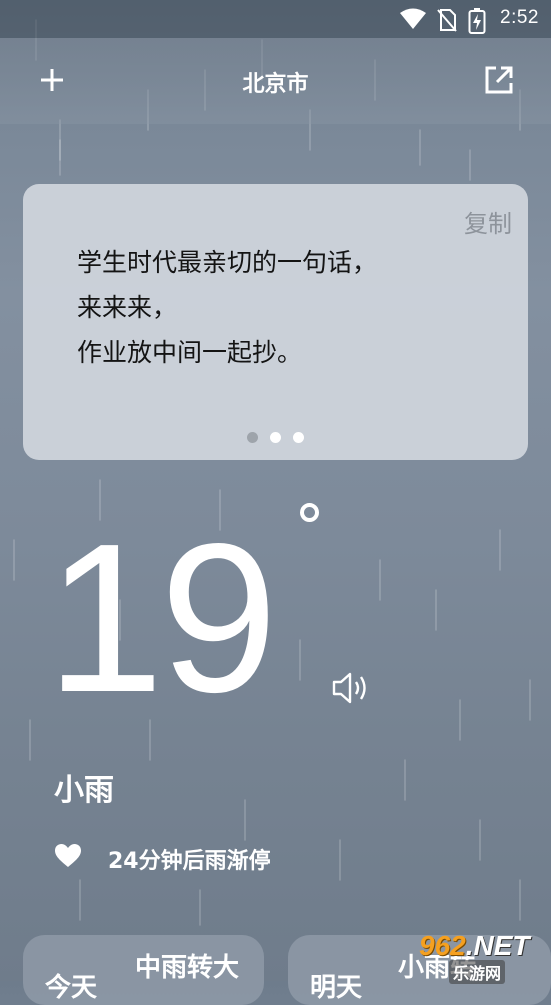 This screenshot has width=551, height=1005. Describe the element at coordinates (413, 18) in the screenshot. I see `wifi-icon` at that location.